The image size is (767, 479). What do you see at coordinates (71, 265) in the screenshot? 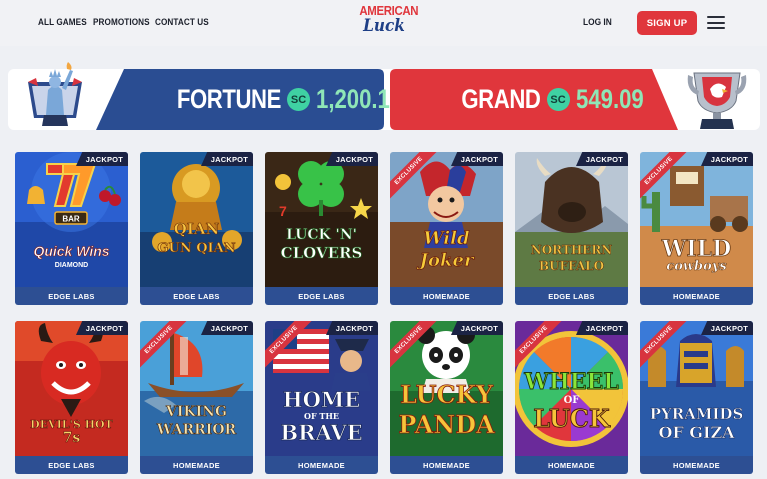
I see `game-subtitle: DIAMOND` at bounding box center [71, 265].